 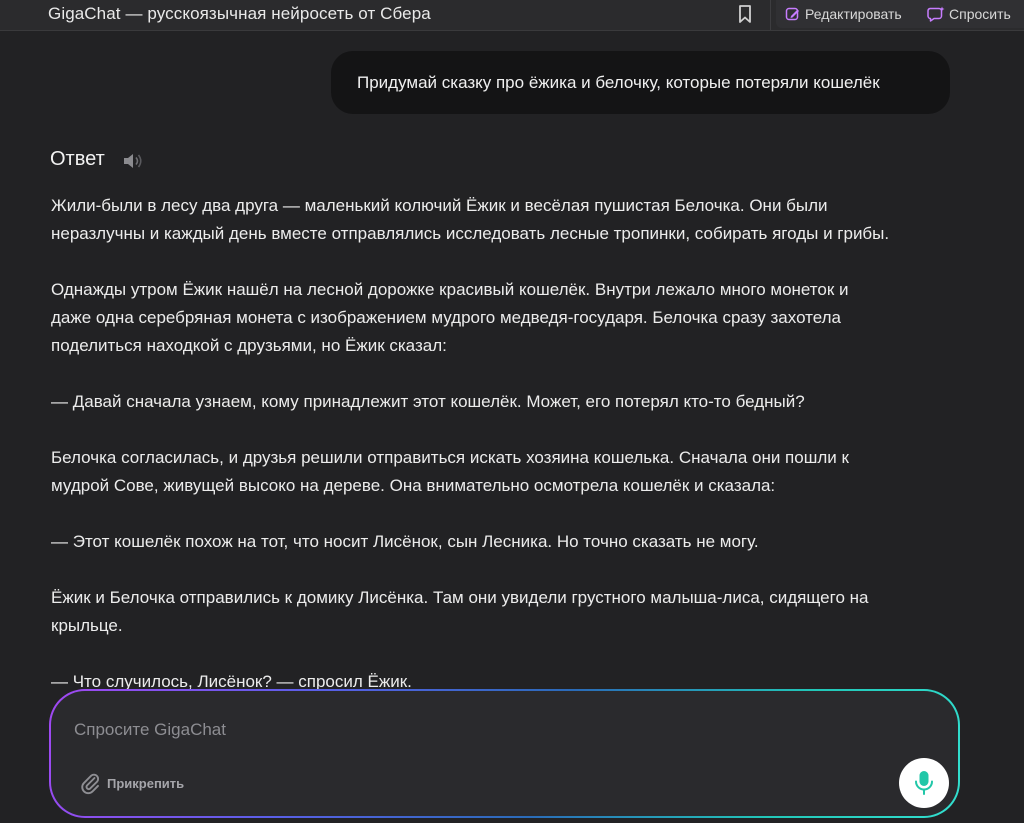 What do you see at coordinates (770, 15) in the screenshot?
I see `toolbar-divider` at bounding box center [770, 15].